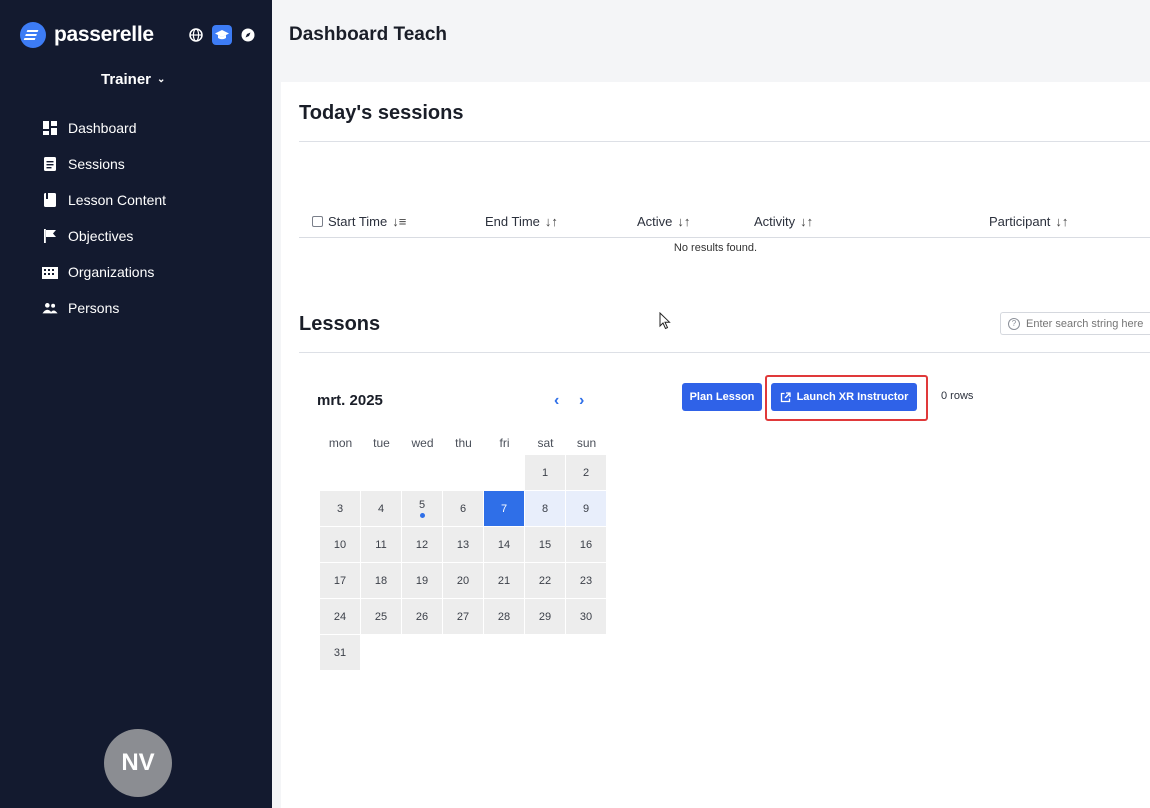 This screenshot has width=1150, height=808. I want to click on calendar-day-number: 31, so click(340, 652).